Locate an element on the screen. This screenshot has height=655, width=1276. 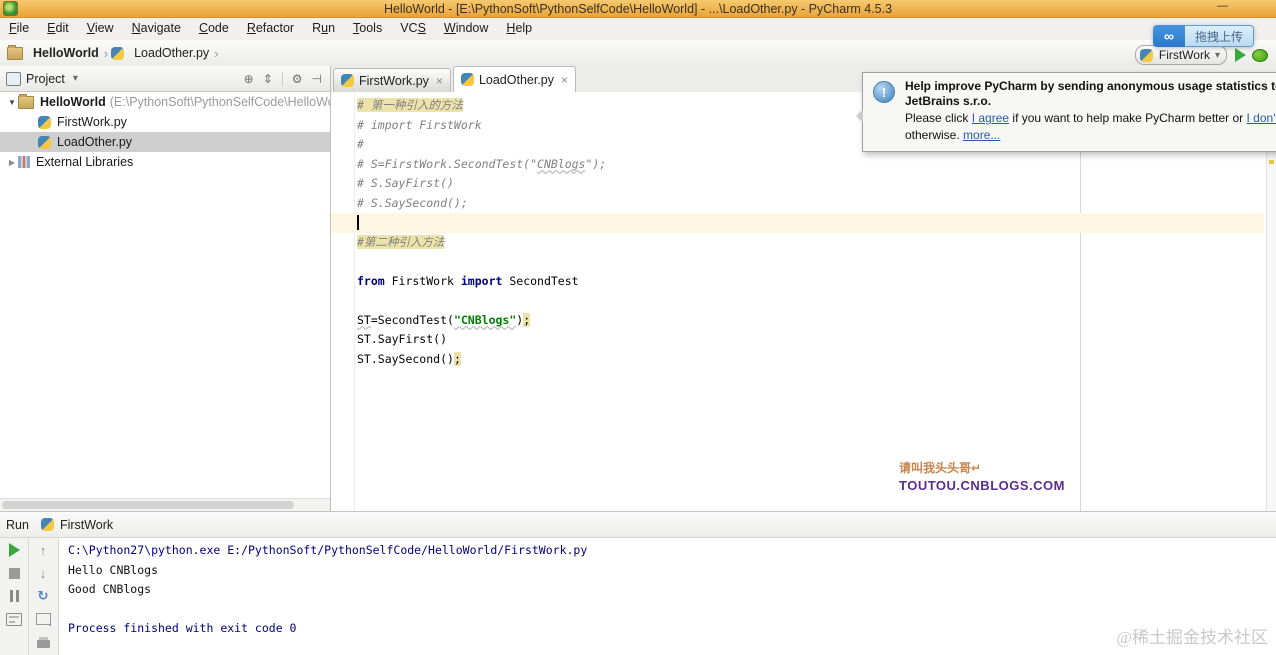
code-line-5: # S.SayFirst() is located at coordinates (810, 184).